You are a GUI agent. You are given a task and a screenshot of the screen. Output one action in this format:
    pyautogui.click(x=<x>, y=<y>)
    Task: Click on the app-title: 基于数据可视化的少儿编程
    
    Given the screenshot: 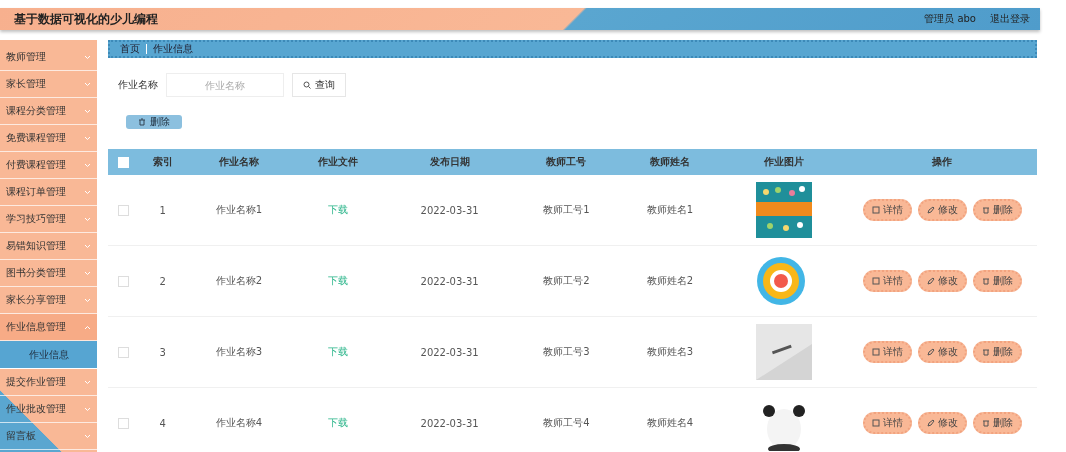 What is the action you would take?
    pyautogui.click(x=86, y=19)
    